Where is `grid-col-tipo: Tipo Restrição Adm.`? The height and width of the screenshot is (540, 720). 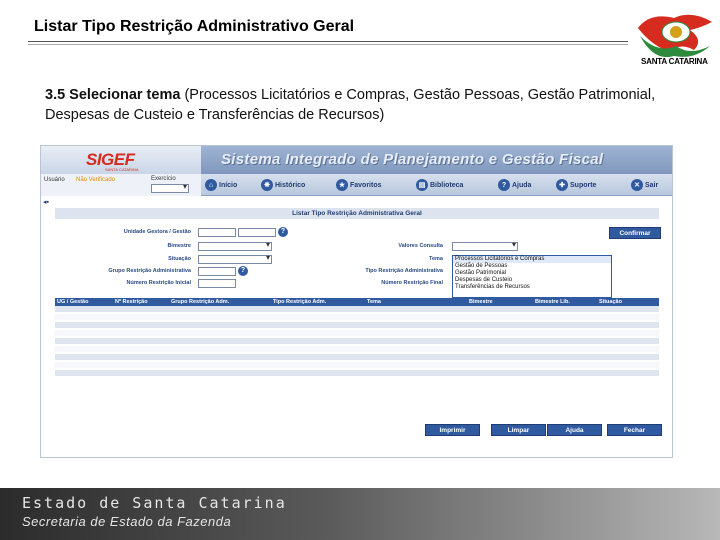 grid-col-tipo: Tipo Restrição Adm. is located at coordinates (318, 302).